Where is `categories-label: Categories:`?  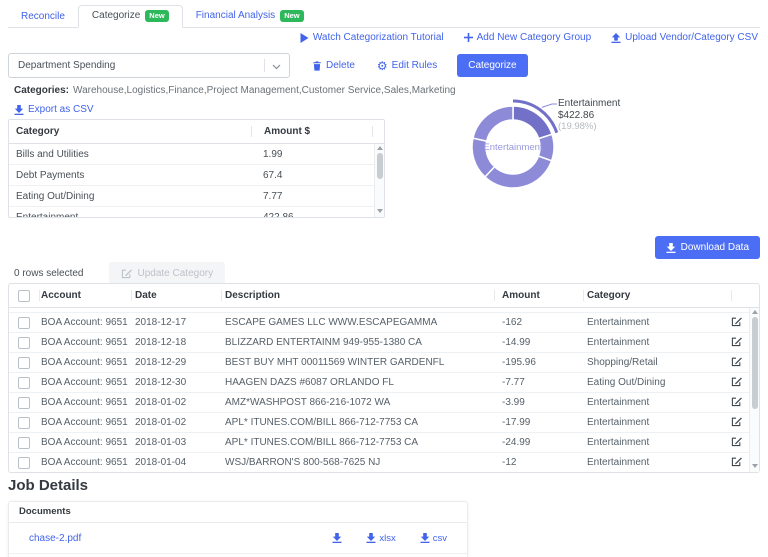 categories-label: Categories: is located at coordinates (42, 90).